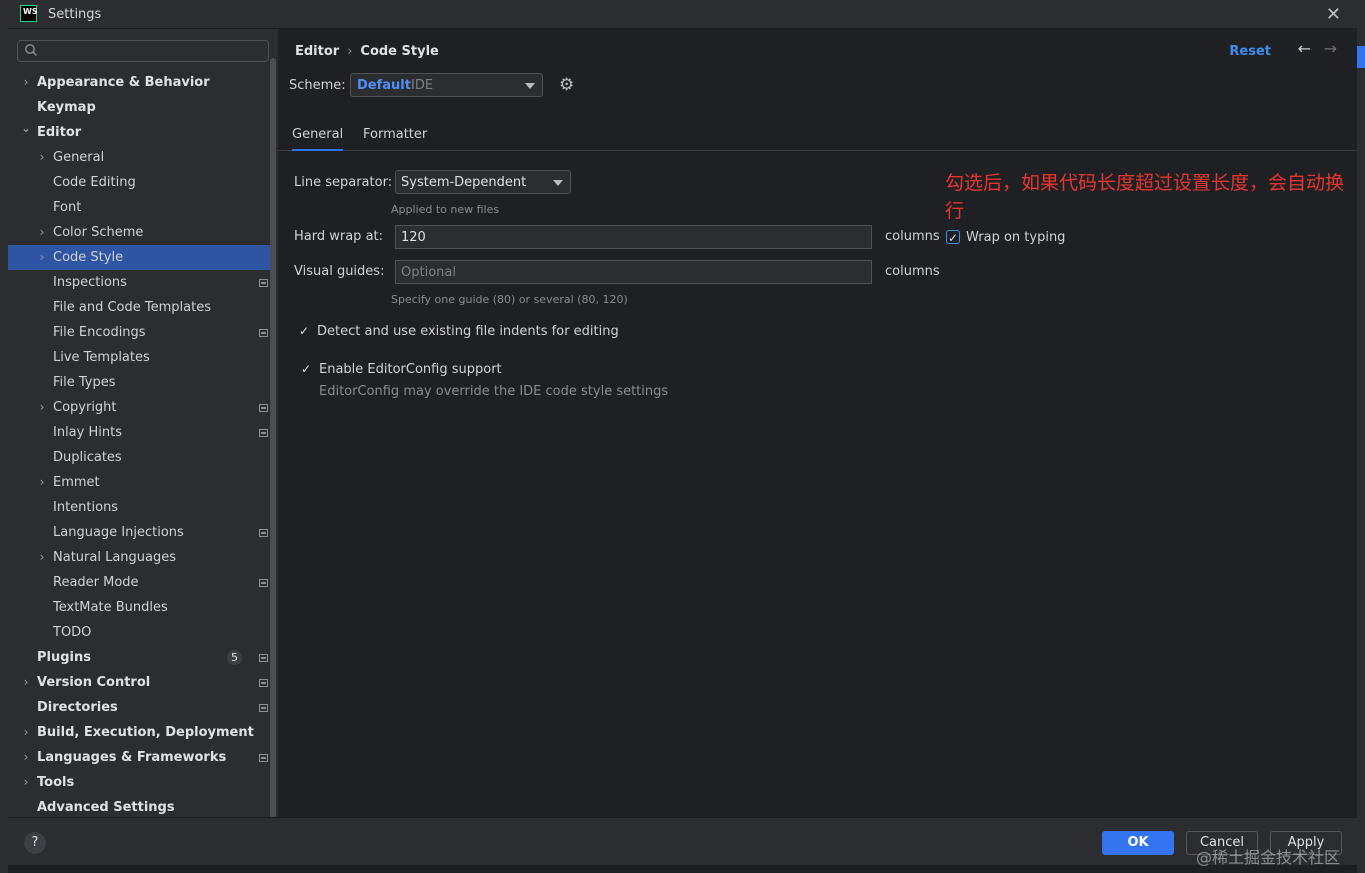 The image size is (1365, 873). Describe the element at coordinates (139, 132) in the screenshot. I see `sidebar-item-editor: ⌄ Editor` at that location.